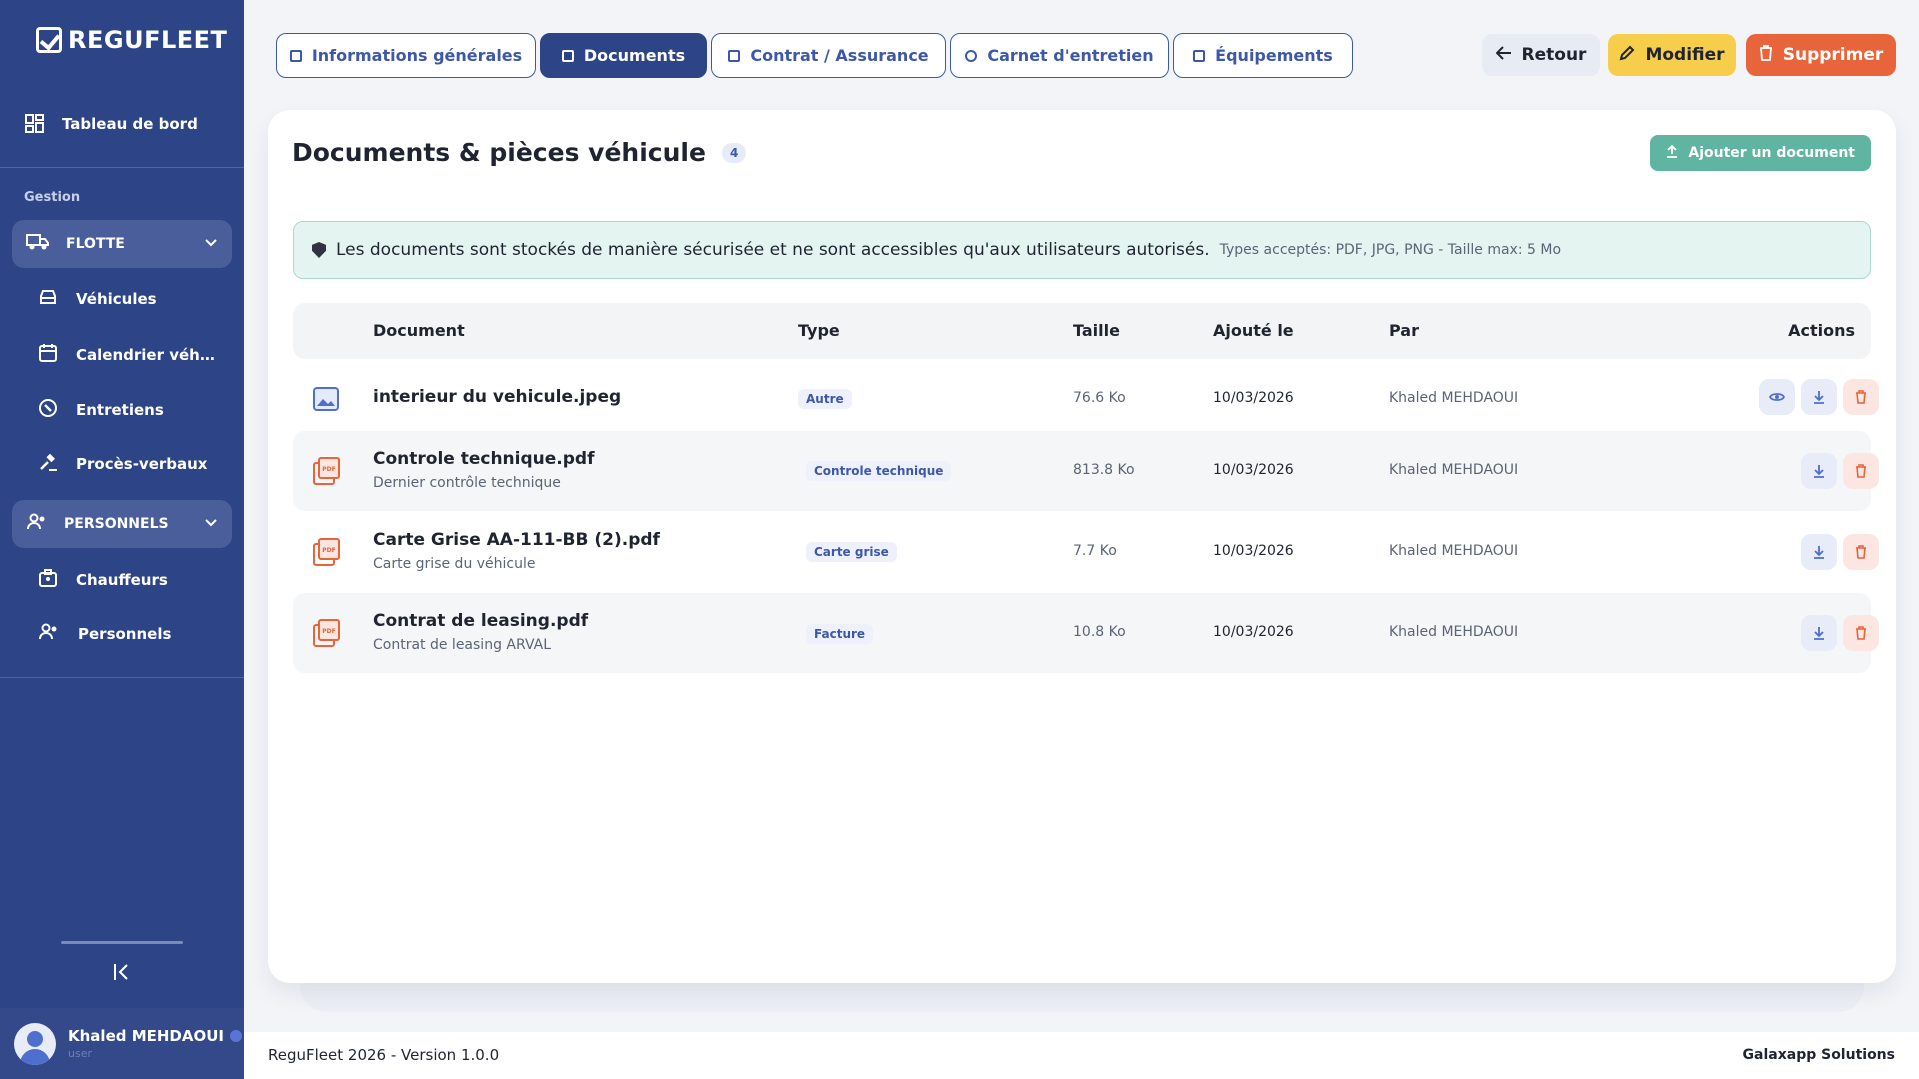 This screenshot has width=1919, height=1079. What do you see at coordinates (734, 152) in the screenshot?
I see `count-badge: 4` at bounding box center [734, 152].